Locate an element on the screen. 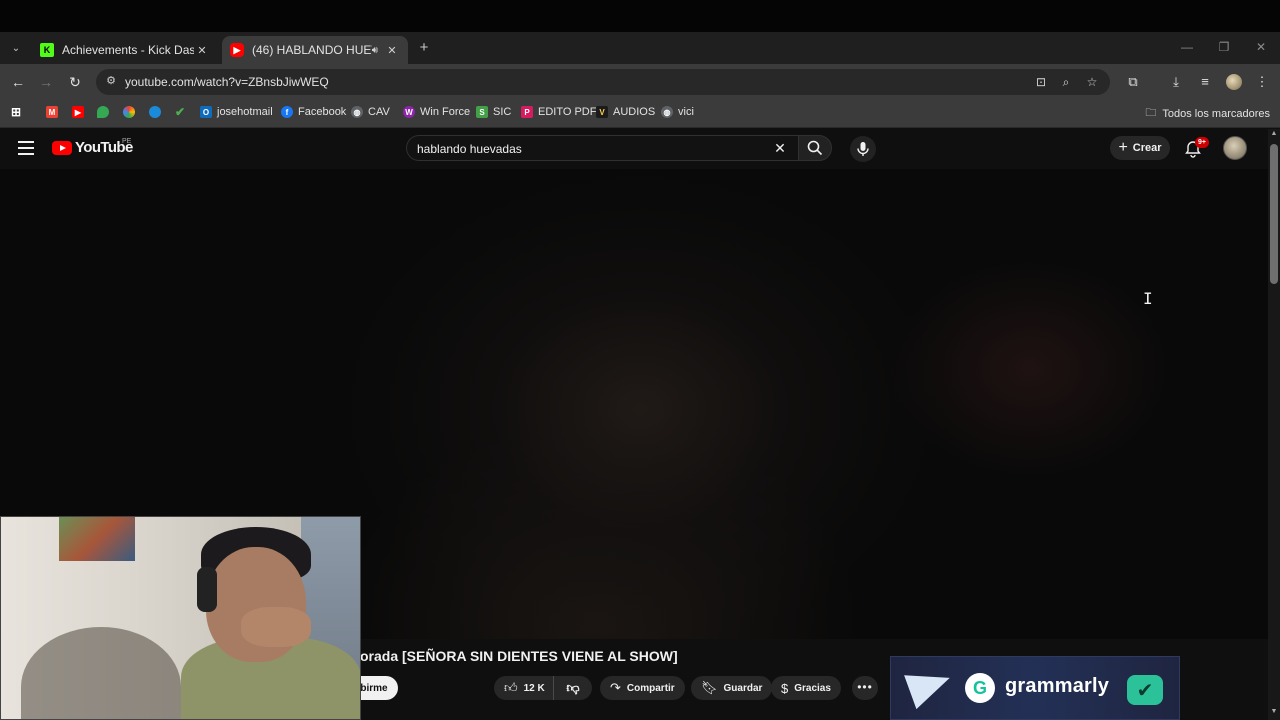 This screenshot has height=720, width=1280. reload-icon: ↻ is located at coordinates (75, 82).